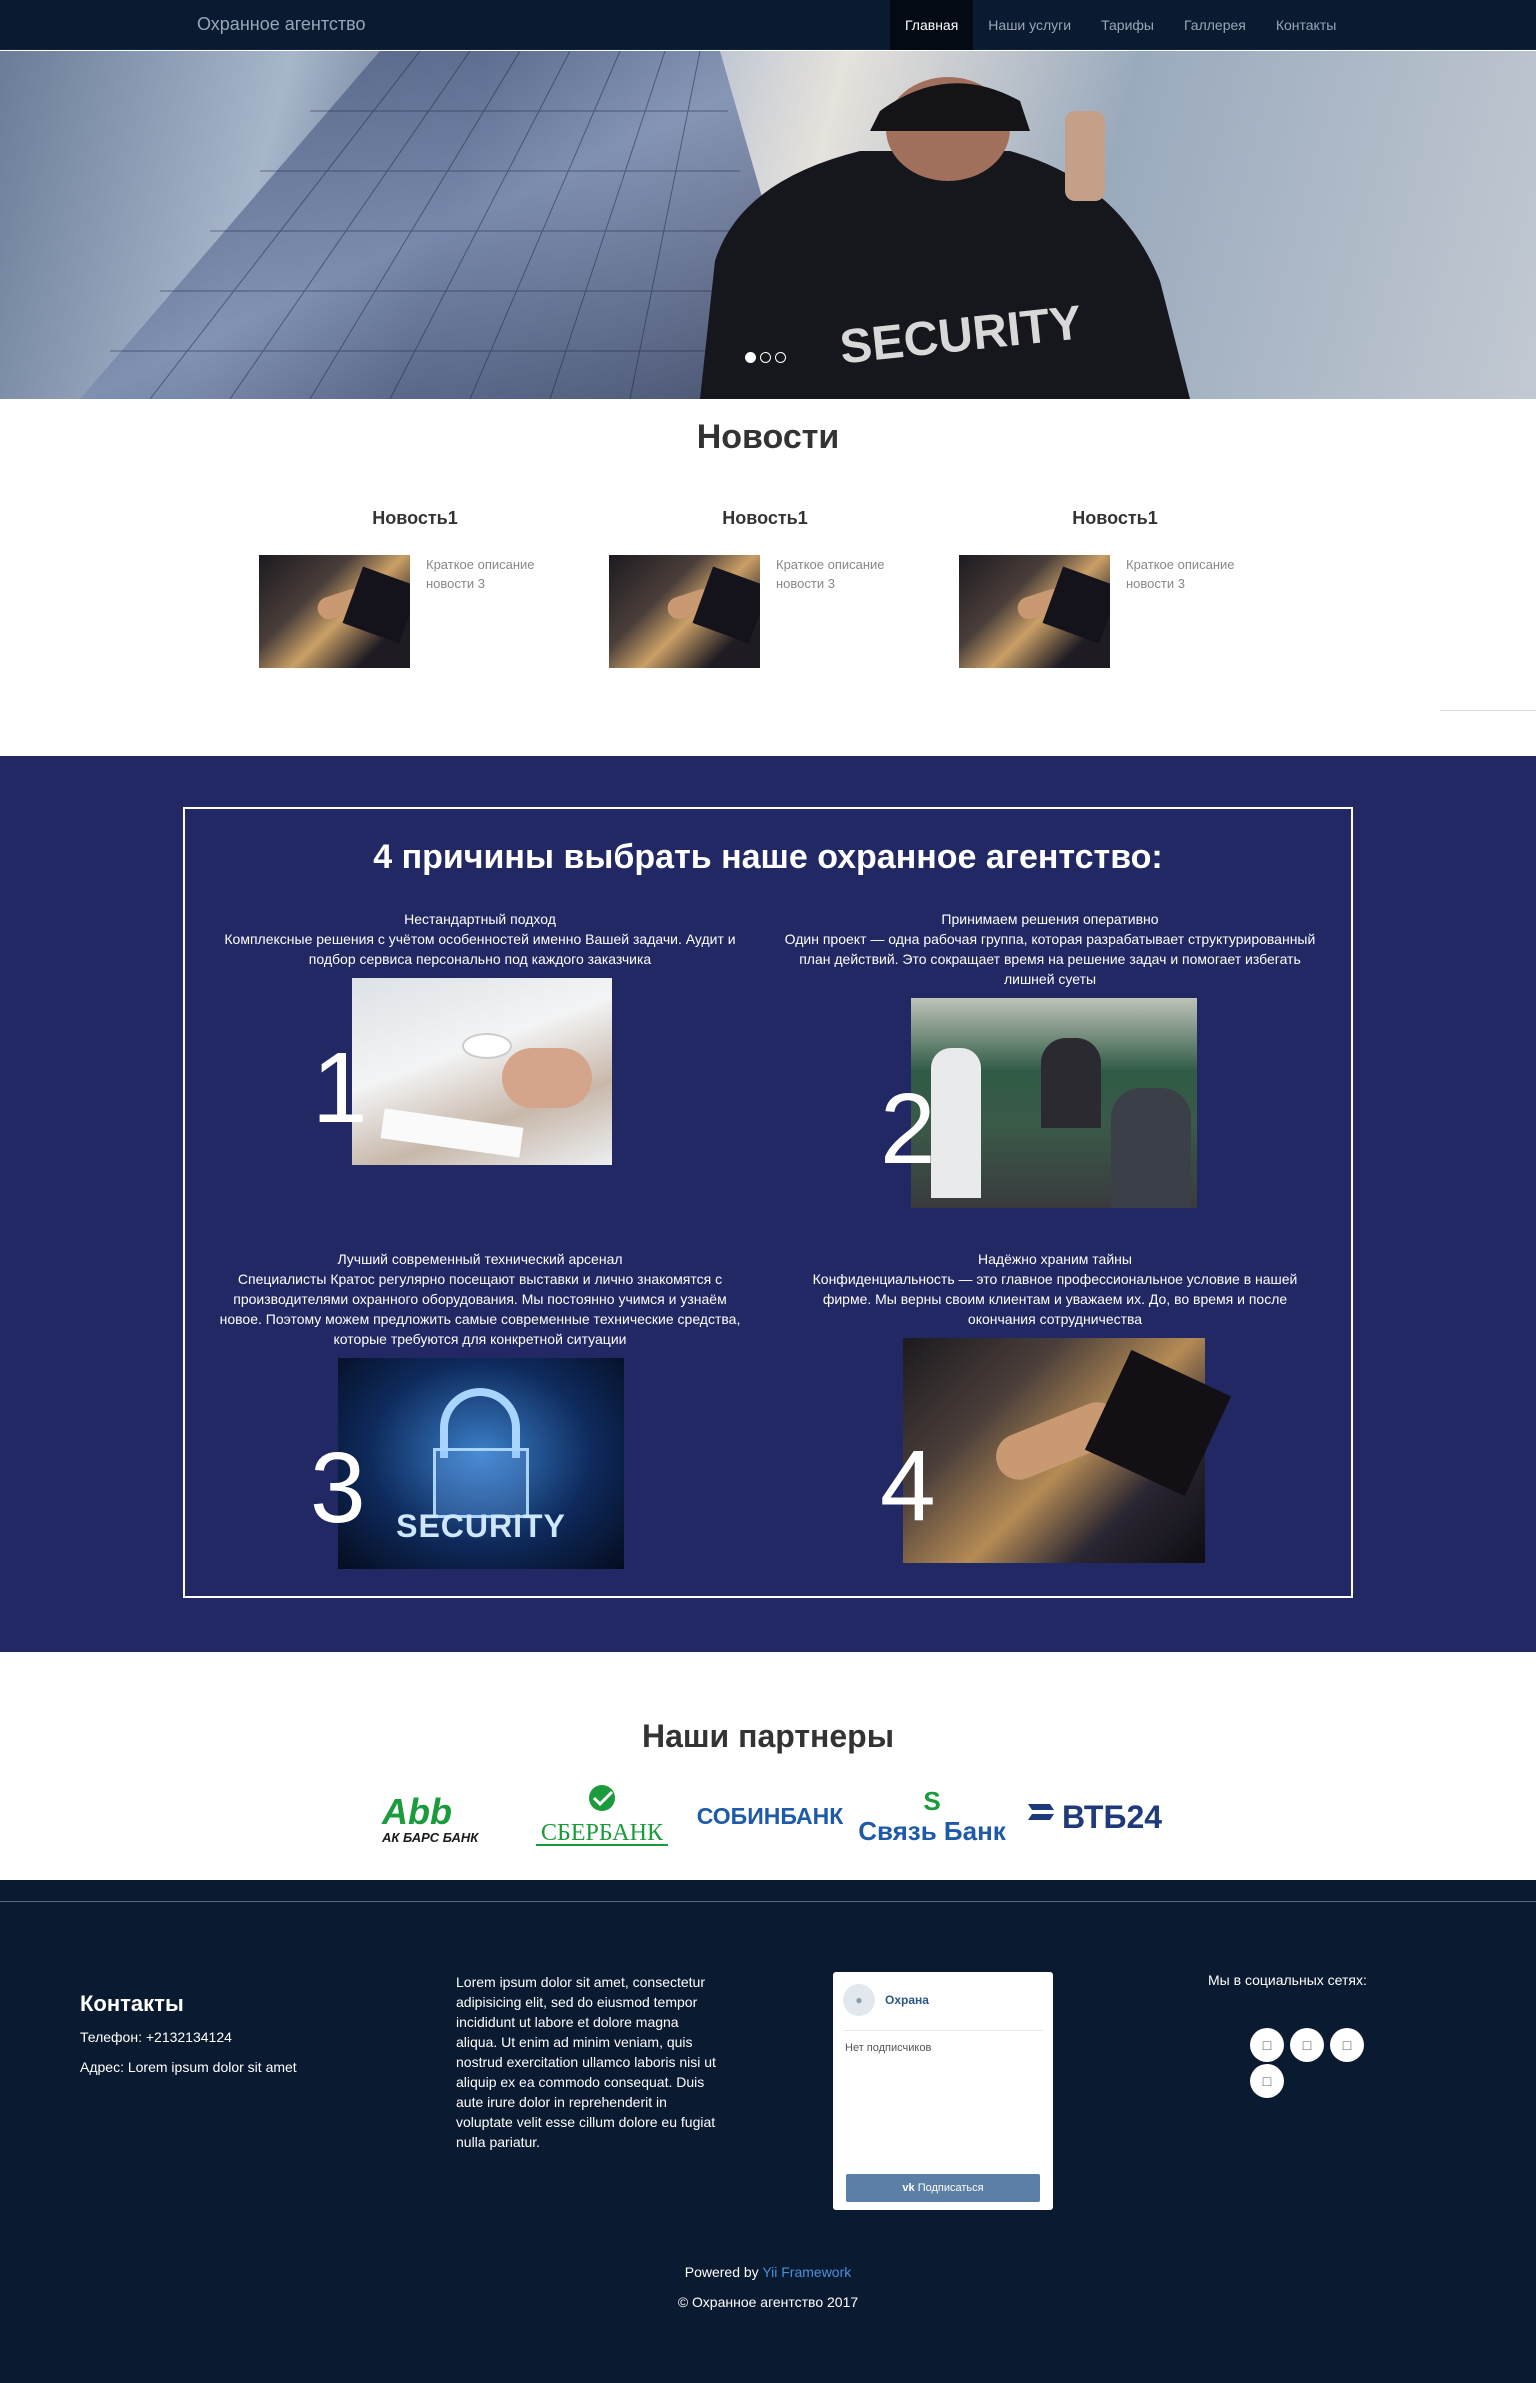 This screenshot has height=2383, width=1536. I want to click on partner-logo-text: АК БАРС БАНК, so click(430, 1837).